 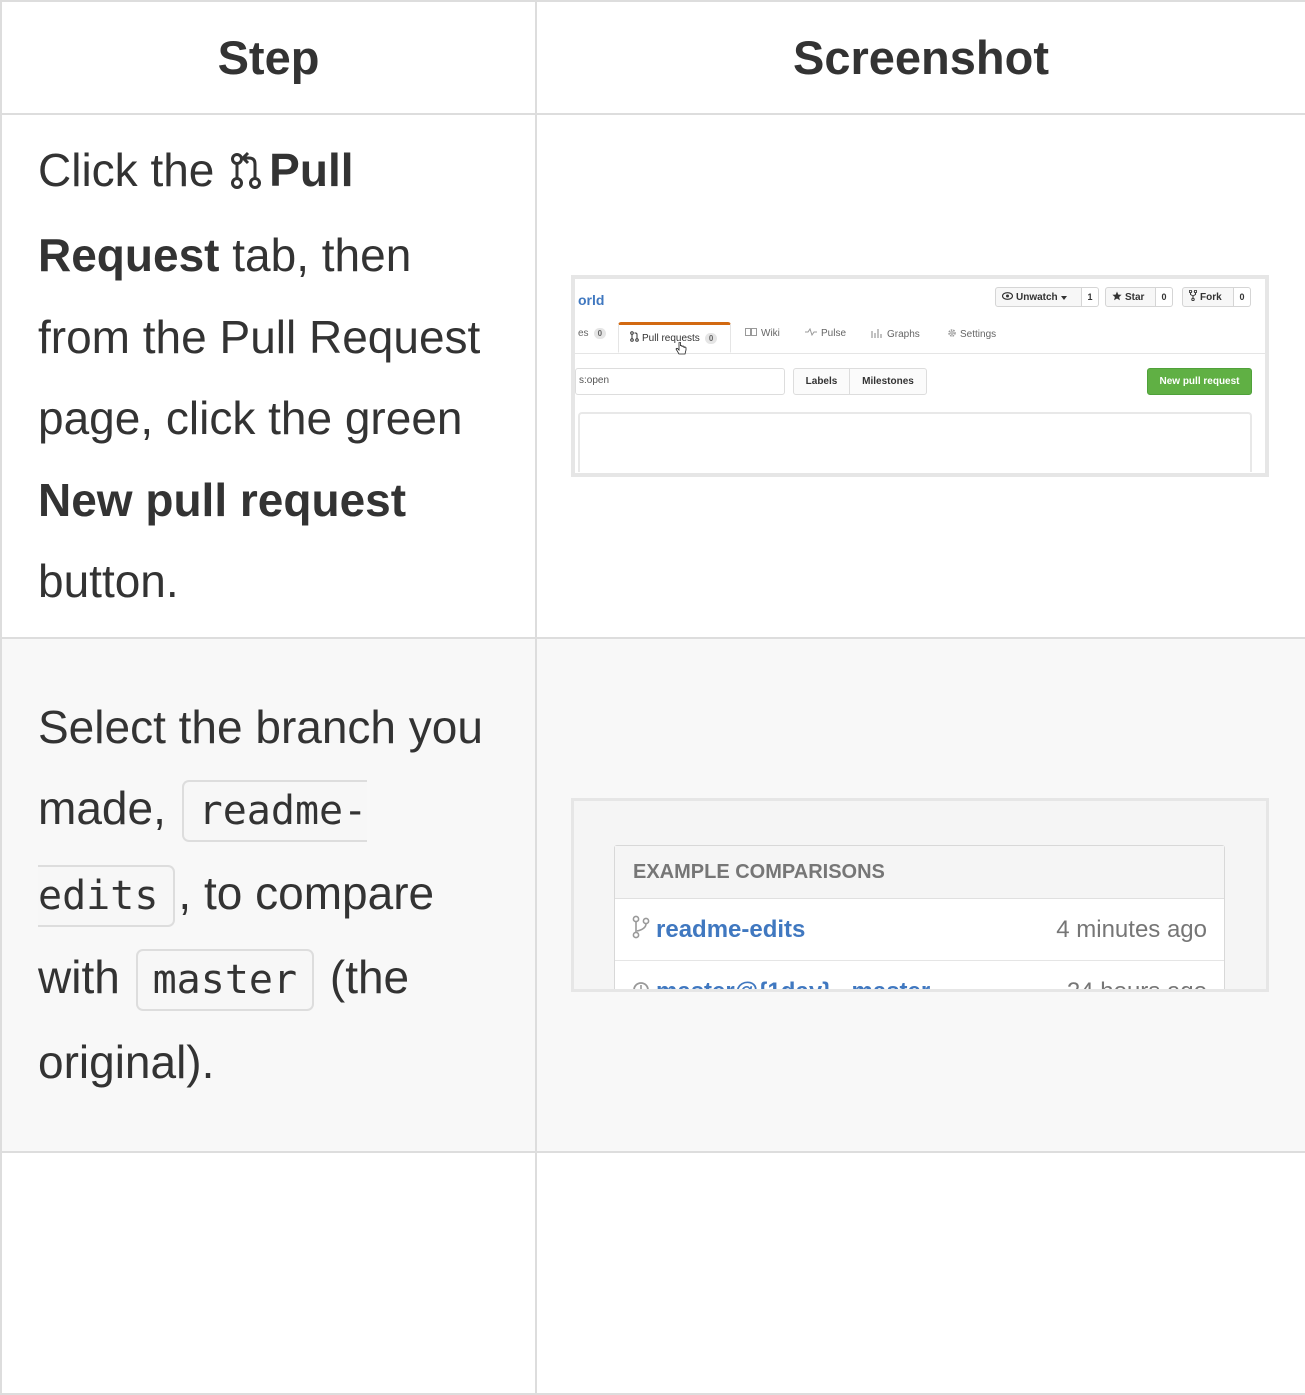 I want to click on header-step: Step, so click(x=268, y=57).